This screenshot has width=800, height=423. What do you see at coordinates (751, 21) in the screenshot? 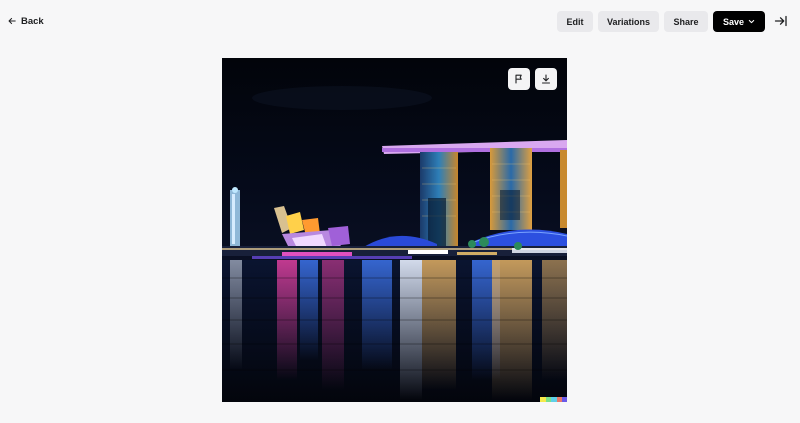
I see `chevron-down-icon` at bounding box center [751, 21].